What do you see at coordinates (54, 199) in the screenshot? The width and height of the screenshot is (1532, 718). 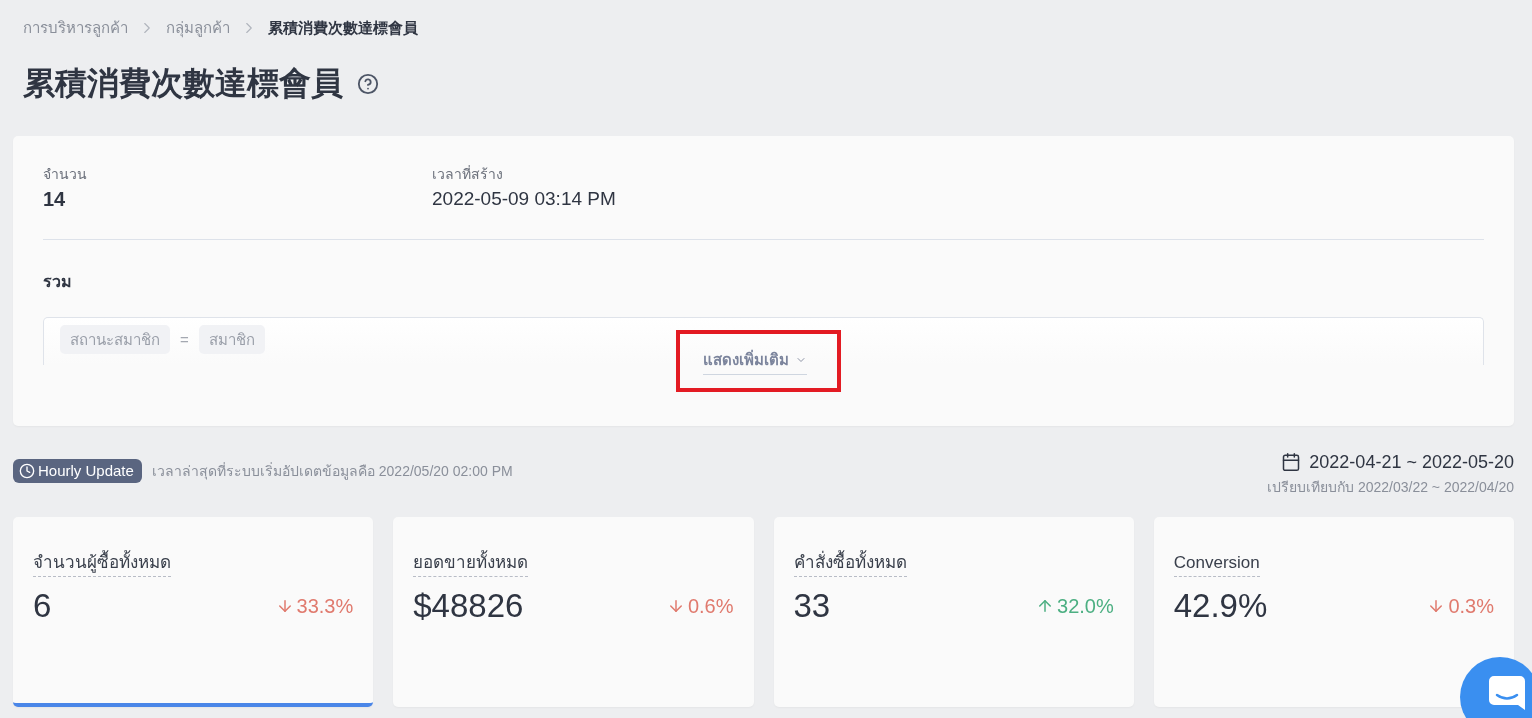 I see `field-value: 14` at bounding box center [54, 199].